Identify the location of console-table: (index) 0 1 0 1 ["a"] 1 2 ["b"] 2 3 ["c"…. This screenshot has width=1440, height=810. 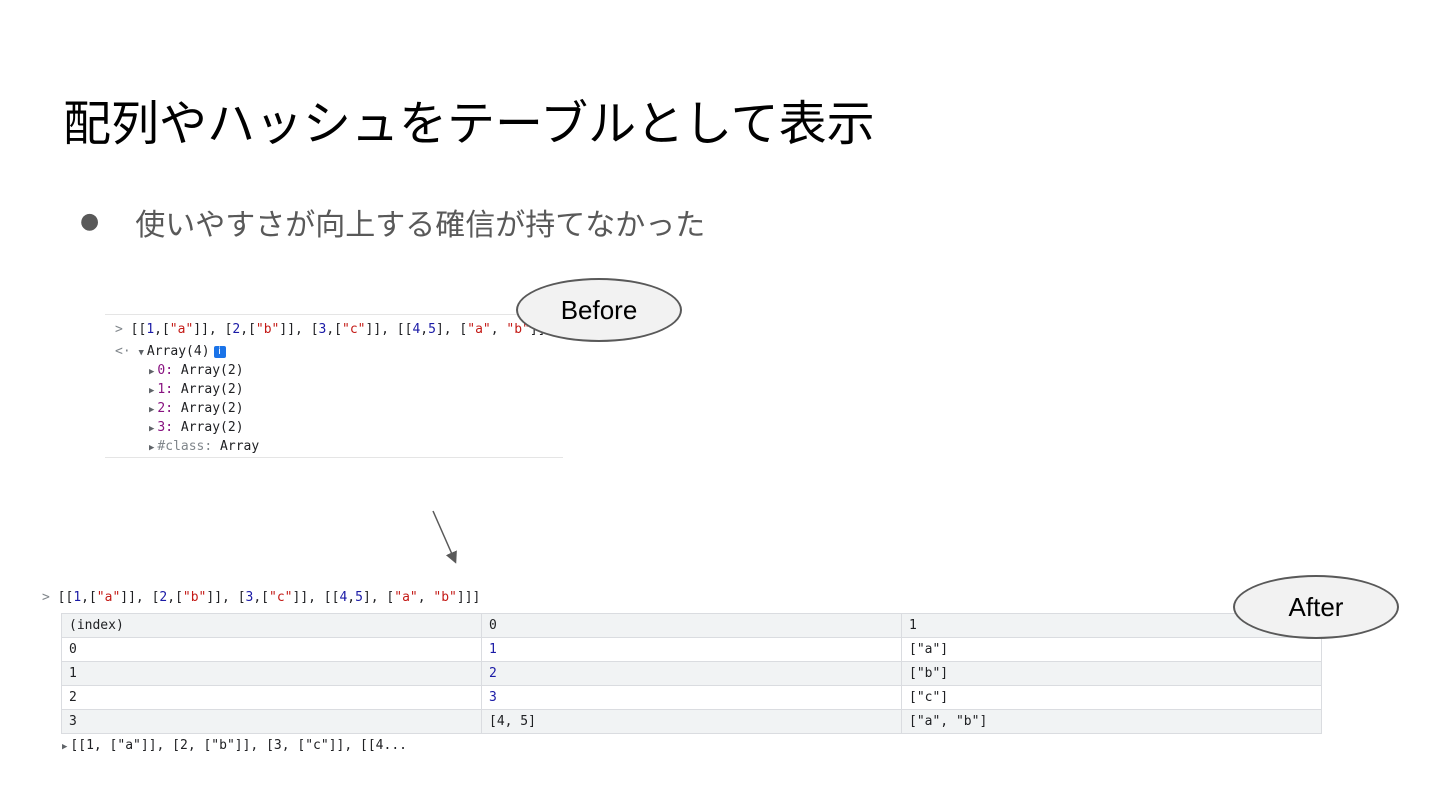
(691, 673).